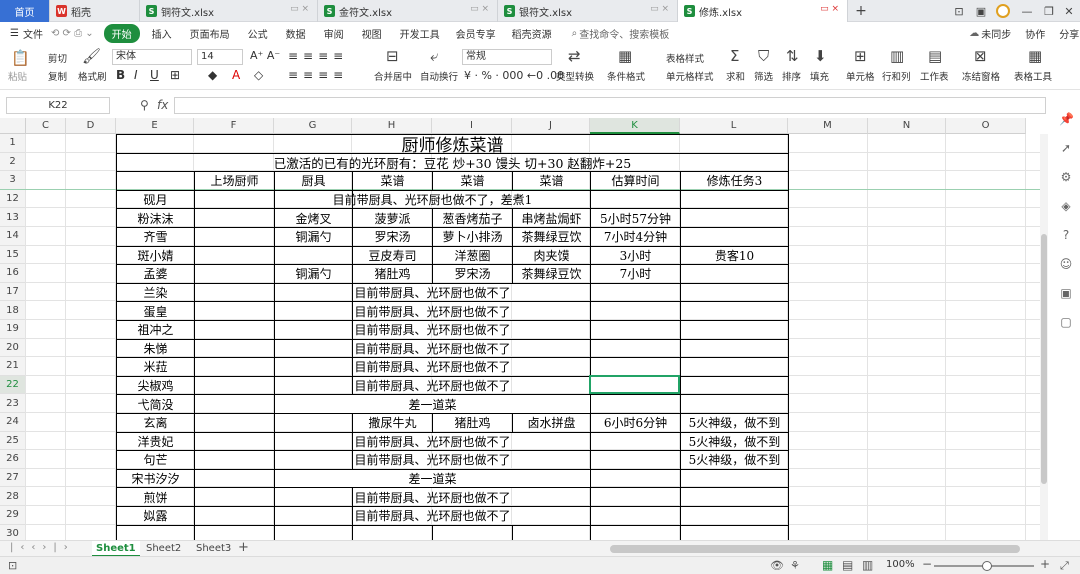 This screenshot has height=574, width=1080. Describe the element at coordinates (763, 11) in the screenshot. I see `tab-training: S 修炼.xlsx ▭ ×` at that location.